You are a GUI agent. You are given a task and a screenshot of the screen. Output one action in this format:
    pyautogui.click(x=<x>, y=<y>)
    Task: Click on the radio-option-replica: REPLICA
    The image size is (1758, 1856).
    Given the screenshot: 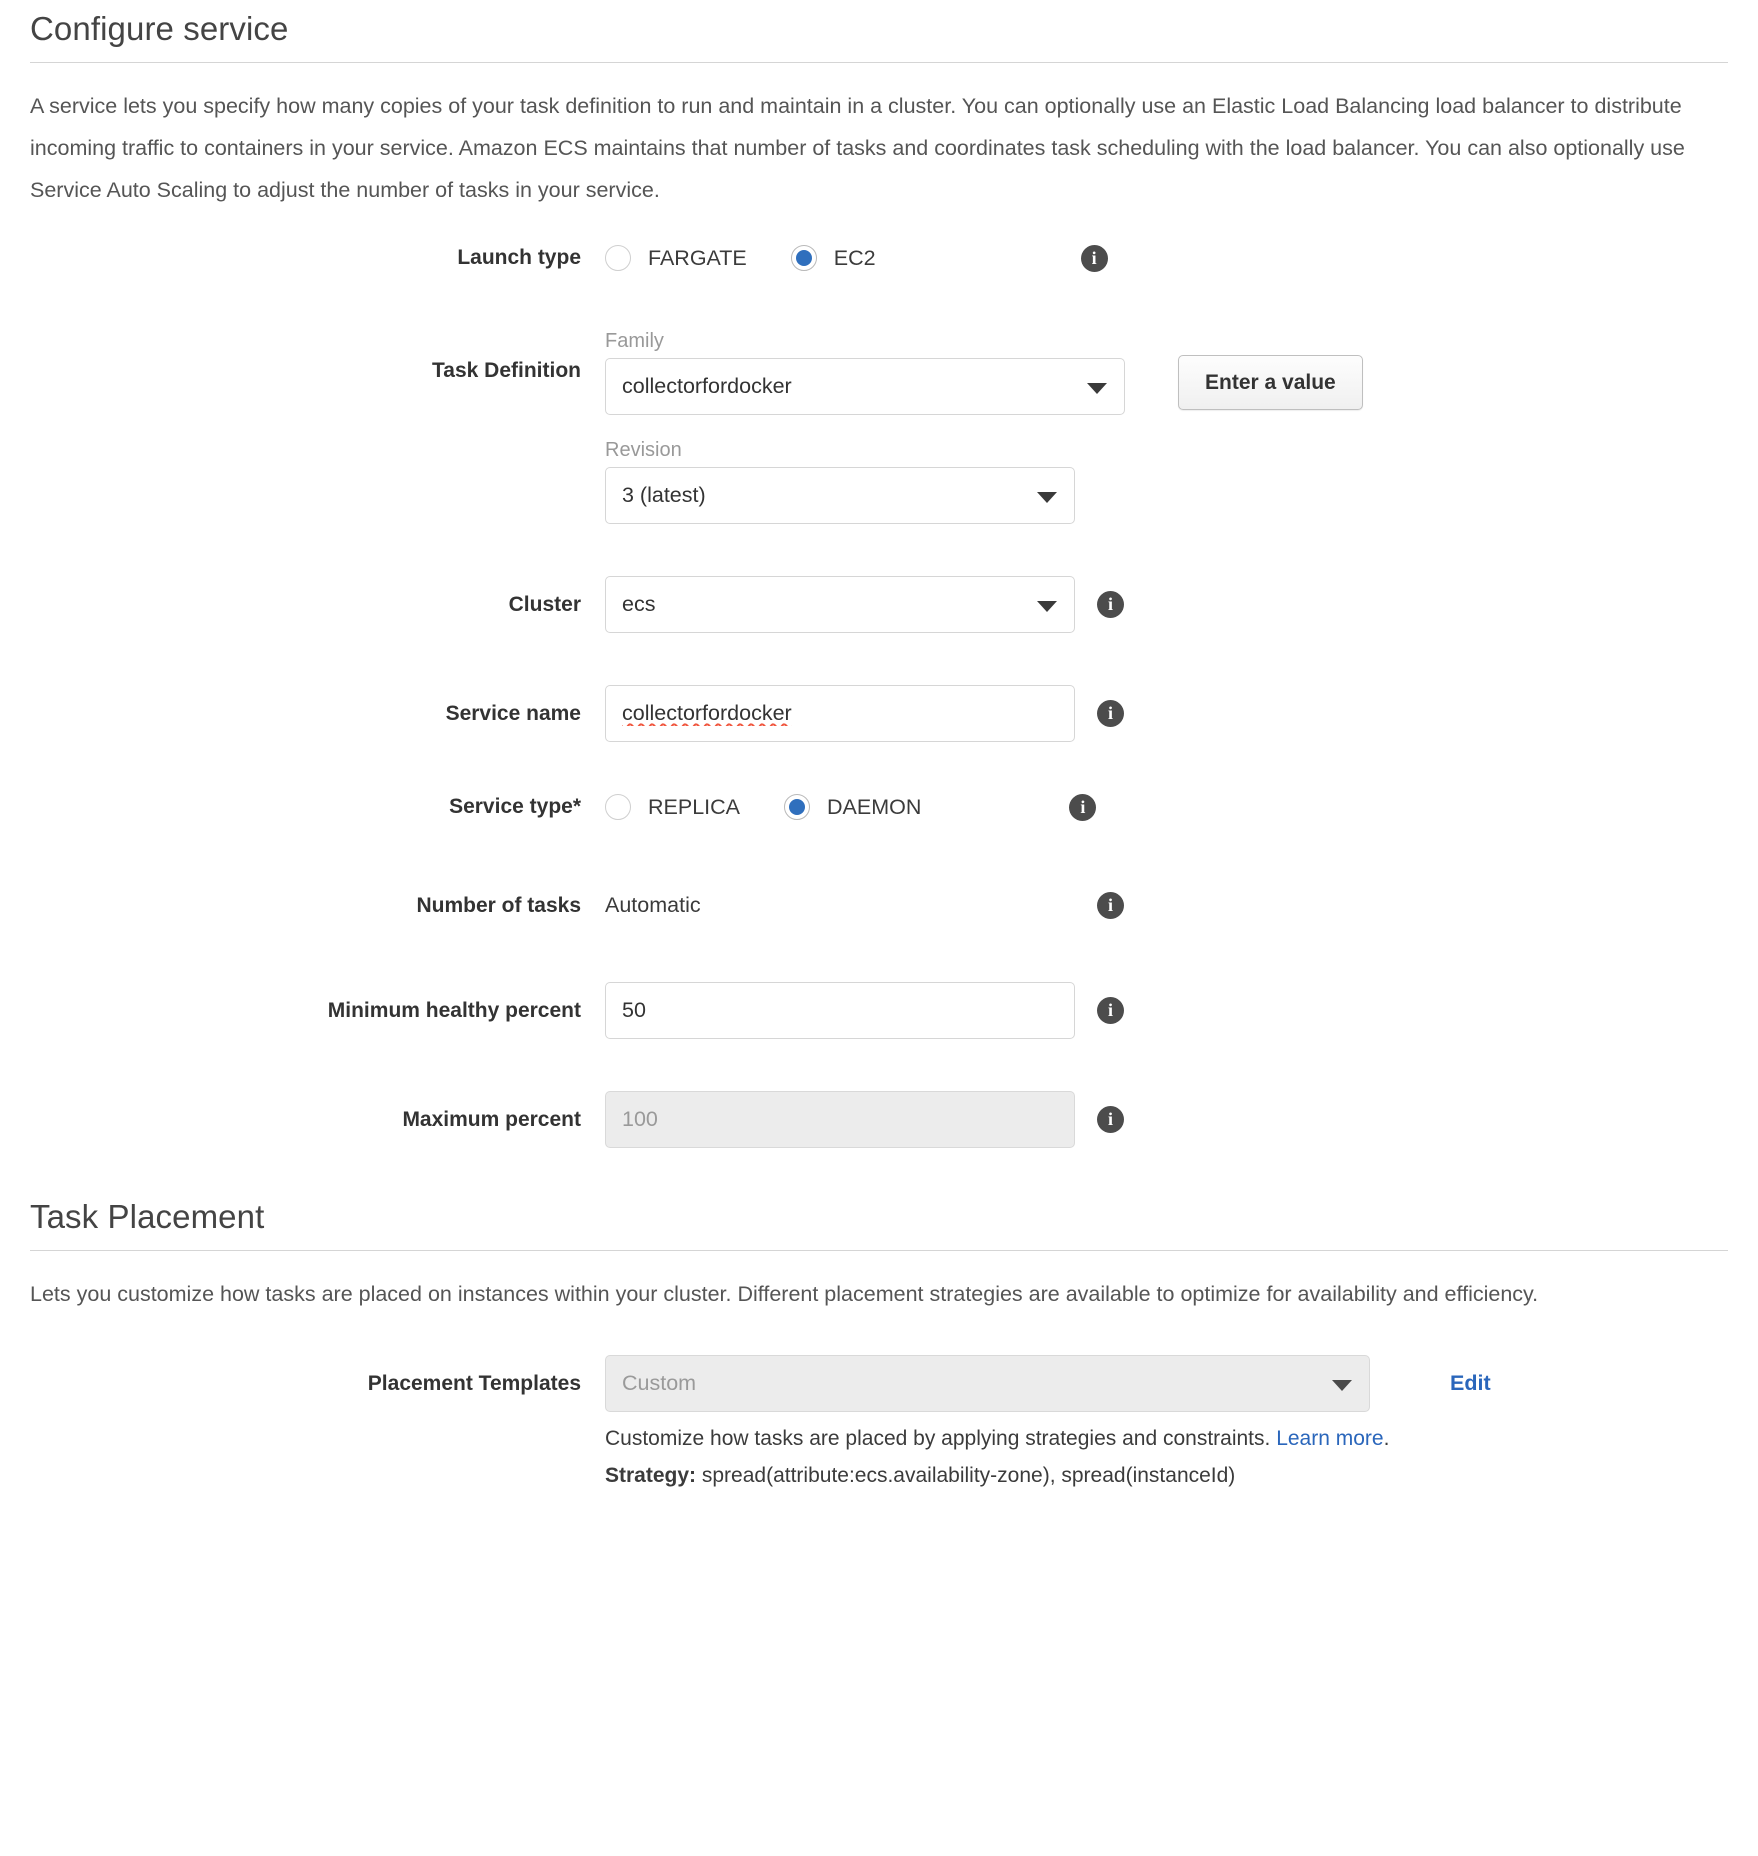 What is the action you would take?
    pyautogui.click(x=672, y=807)
    